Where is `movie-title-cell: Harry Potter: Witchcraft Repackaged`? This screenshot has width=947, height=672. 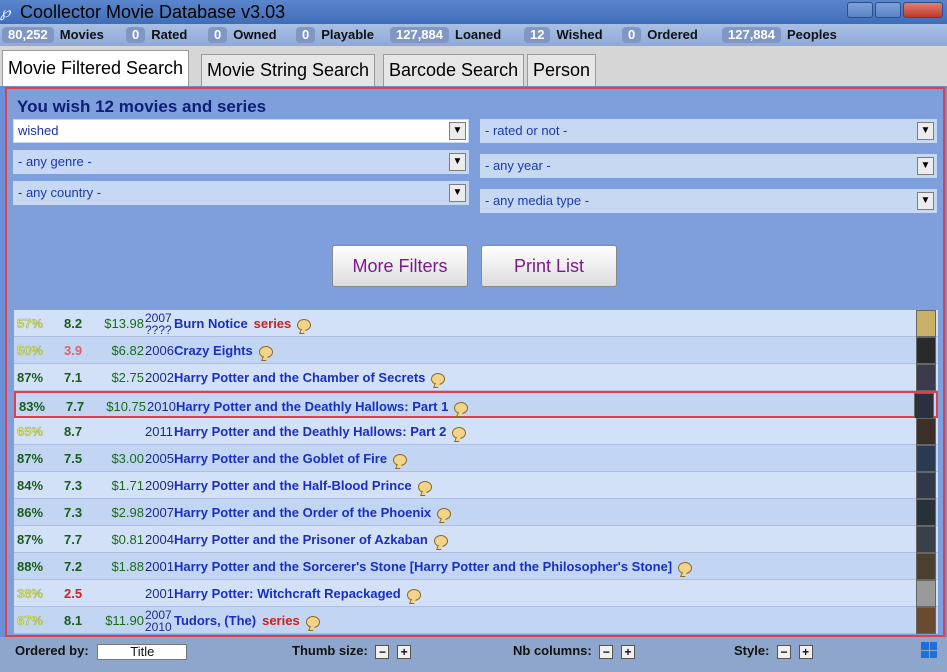 movie-title-cell: Harry Potter: Witchcraft Repackaged is located at coordinates (297, 593).